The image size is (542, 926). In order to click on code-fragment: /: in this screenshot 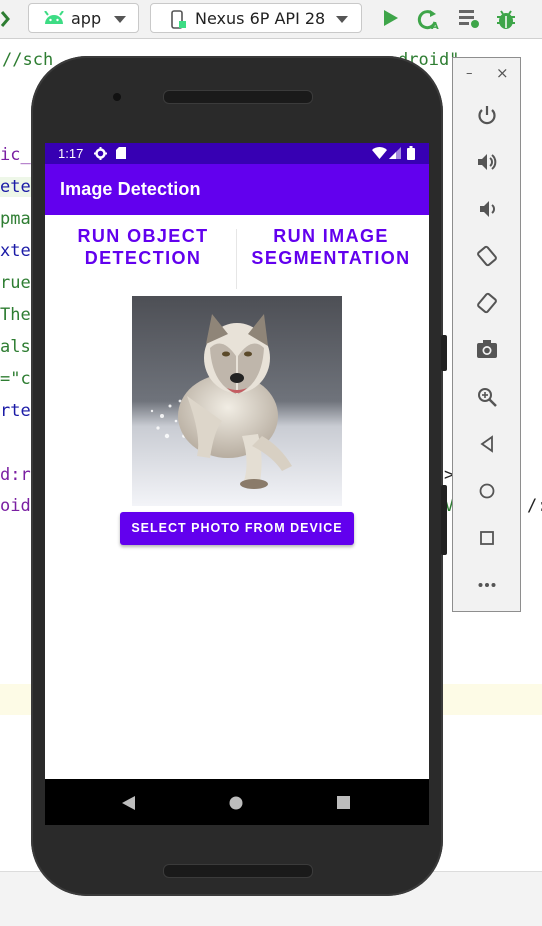, I will do `click(534, 506)`.